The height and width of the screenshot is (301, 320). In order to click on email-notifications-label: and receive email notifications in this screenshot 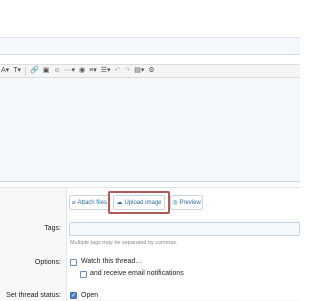, I will do `click(137, 273)`.